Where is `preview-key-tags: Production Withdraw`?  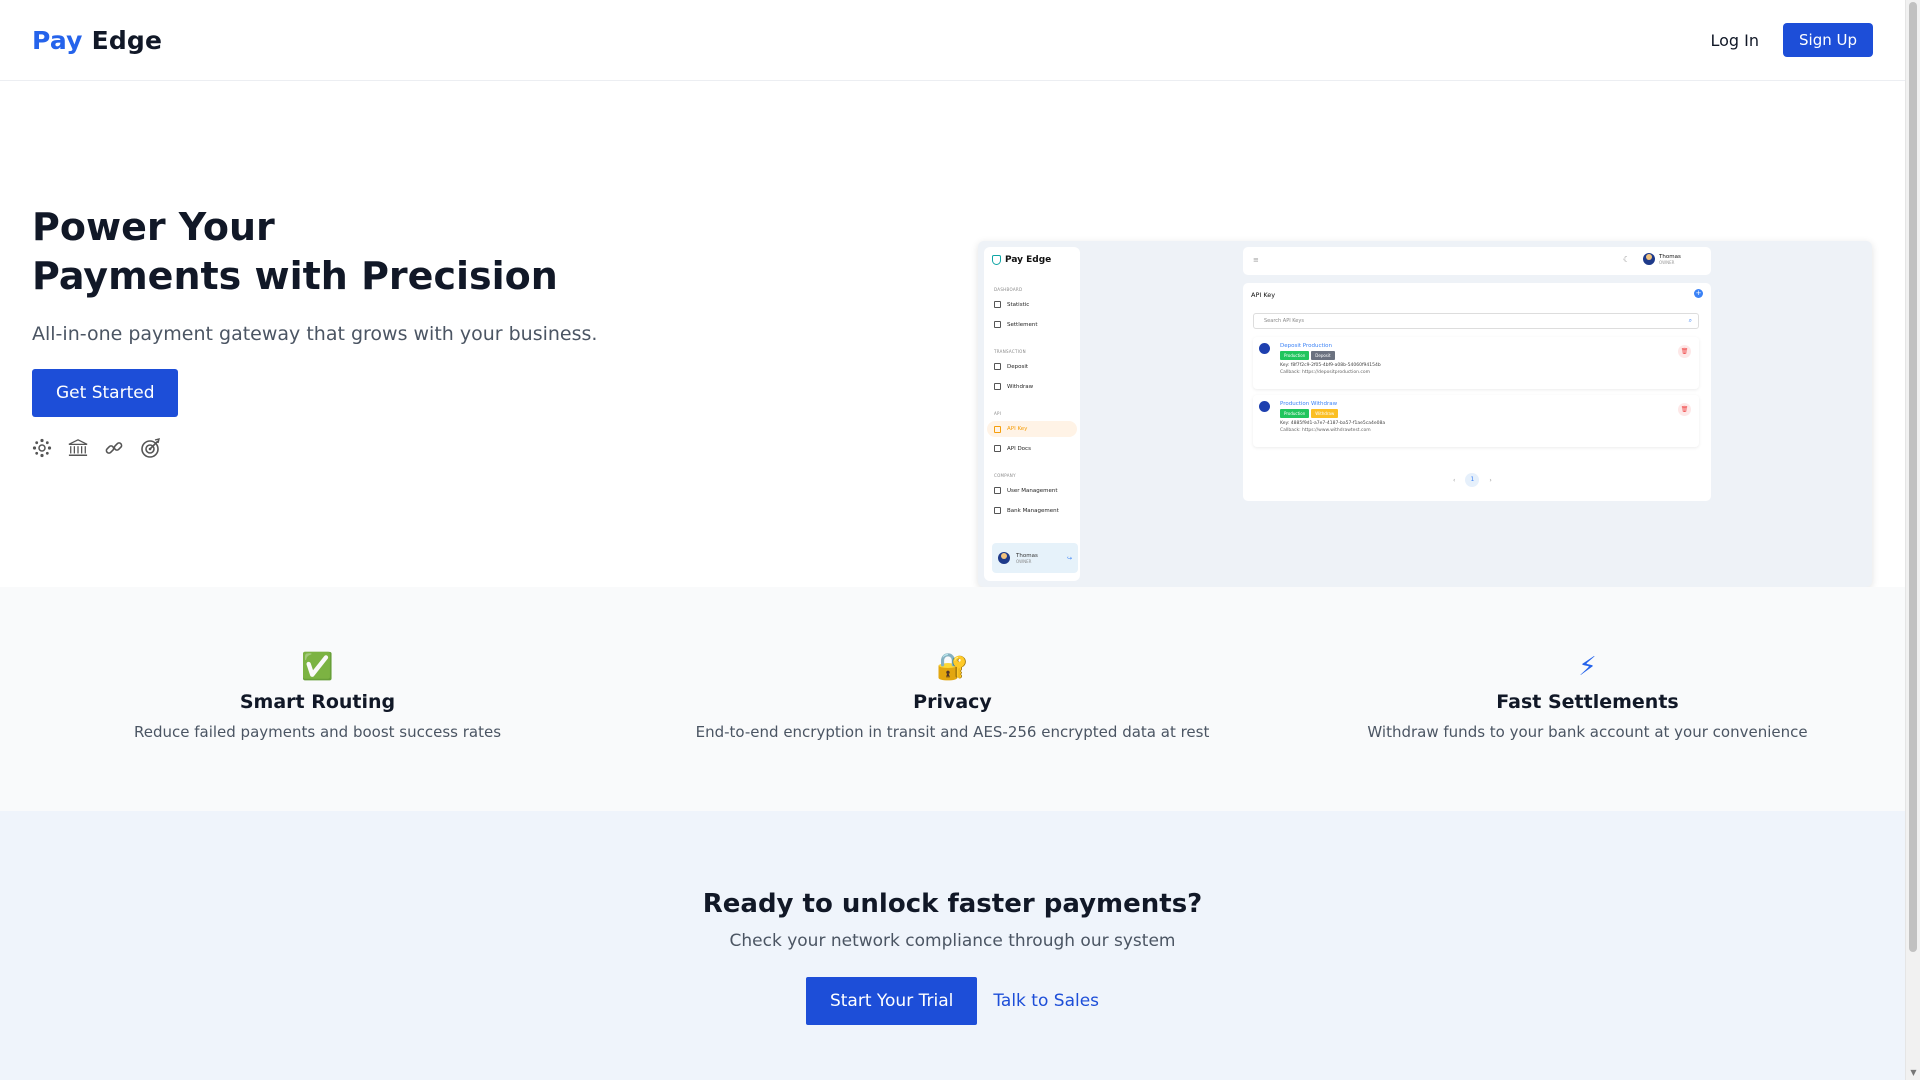 preview-key-tags: Production Withdraw is located at coordinates (1309, 413).